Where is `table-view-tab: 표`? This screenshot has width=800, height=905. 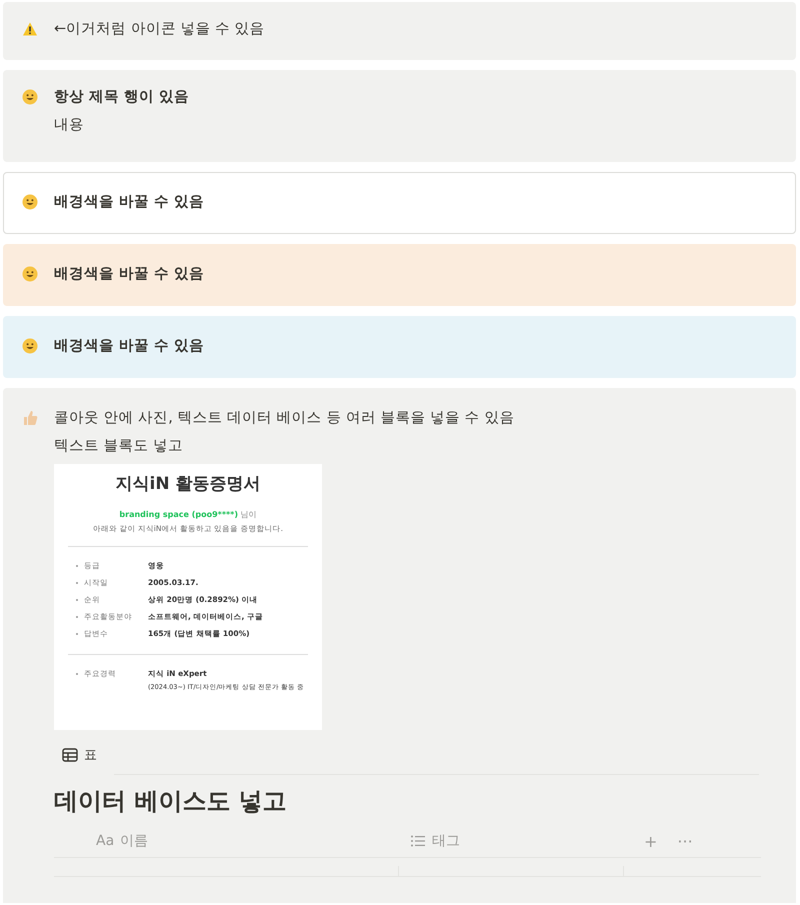
table-view-tab: 표 is located at coordinates (416, 751).